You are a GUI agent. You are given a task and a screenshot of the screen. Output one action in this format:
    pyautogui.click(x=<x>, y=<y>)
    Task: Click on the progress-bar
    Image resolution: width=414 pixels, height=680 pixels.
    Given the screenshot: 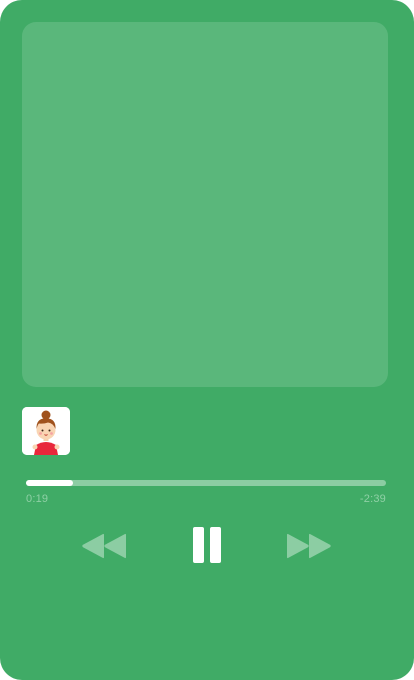 What is the action you would take?
    pyautogui.click(x=206, y=483)
    